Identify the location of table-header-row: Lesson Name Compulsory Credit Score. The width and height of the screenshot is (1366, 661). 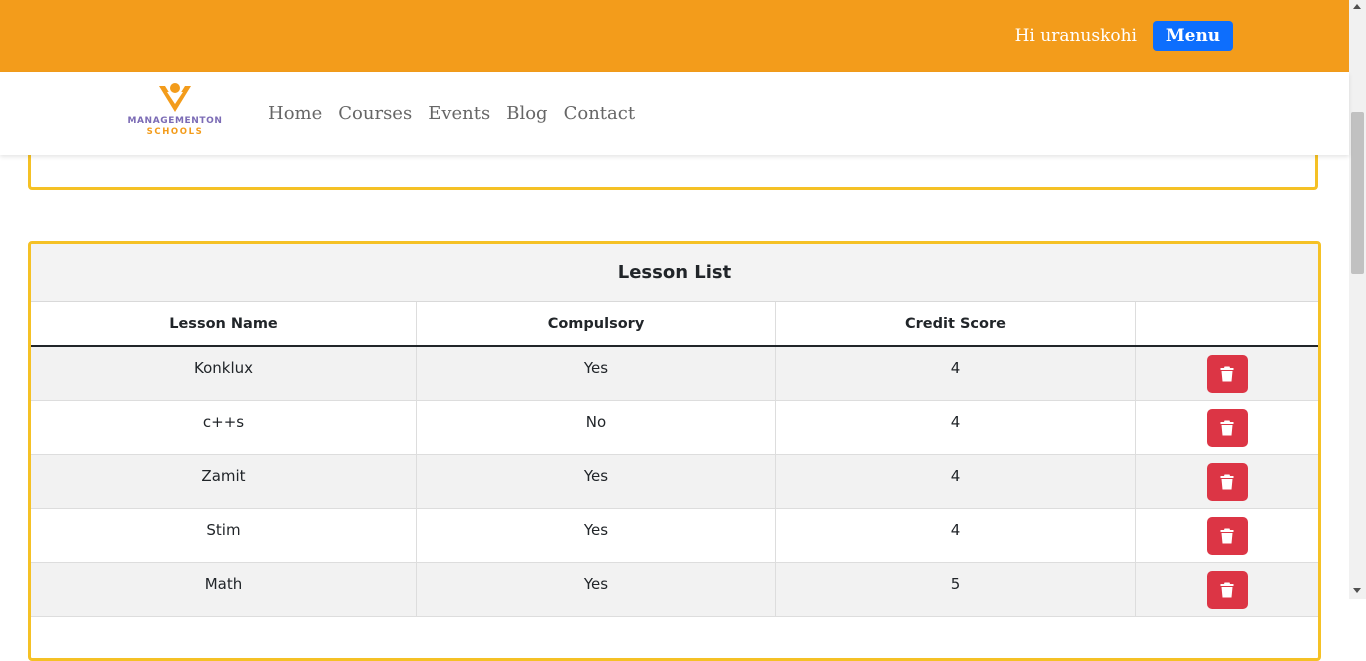
(674, 324).